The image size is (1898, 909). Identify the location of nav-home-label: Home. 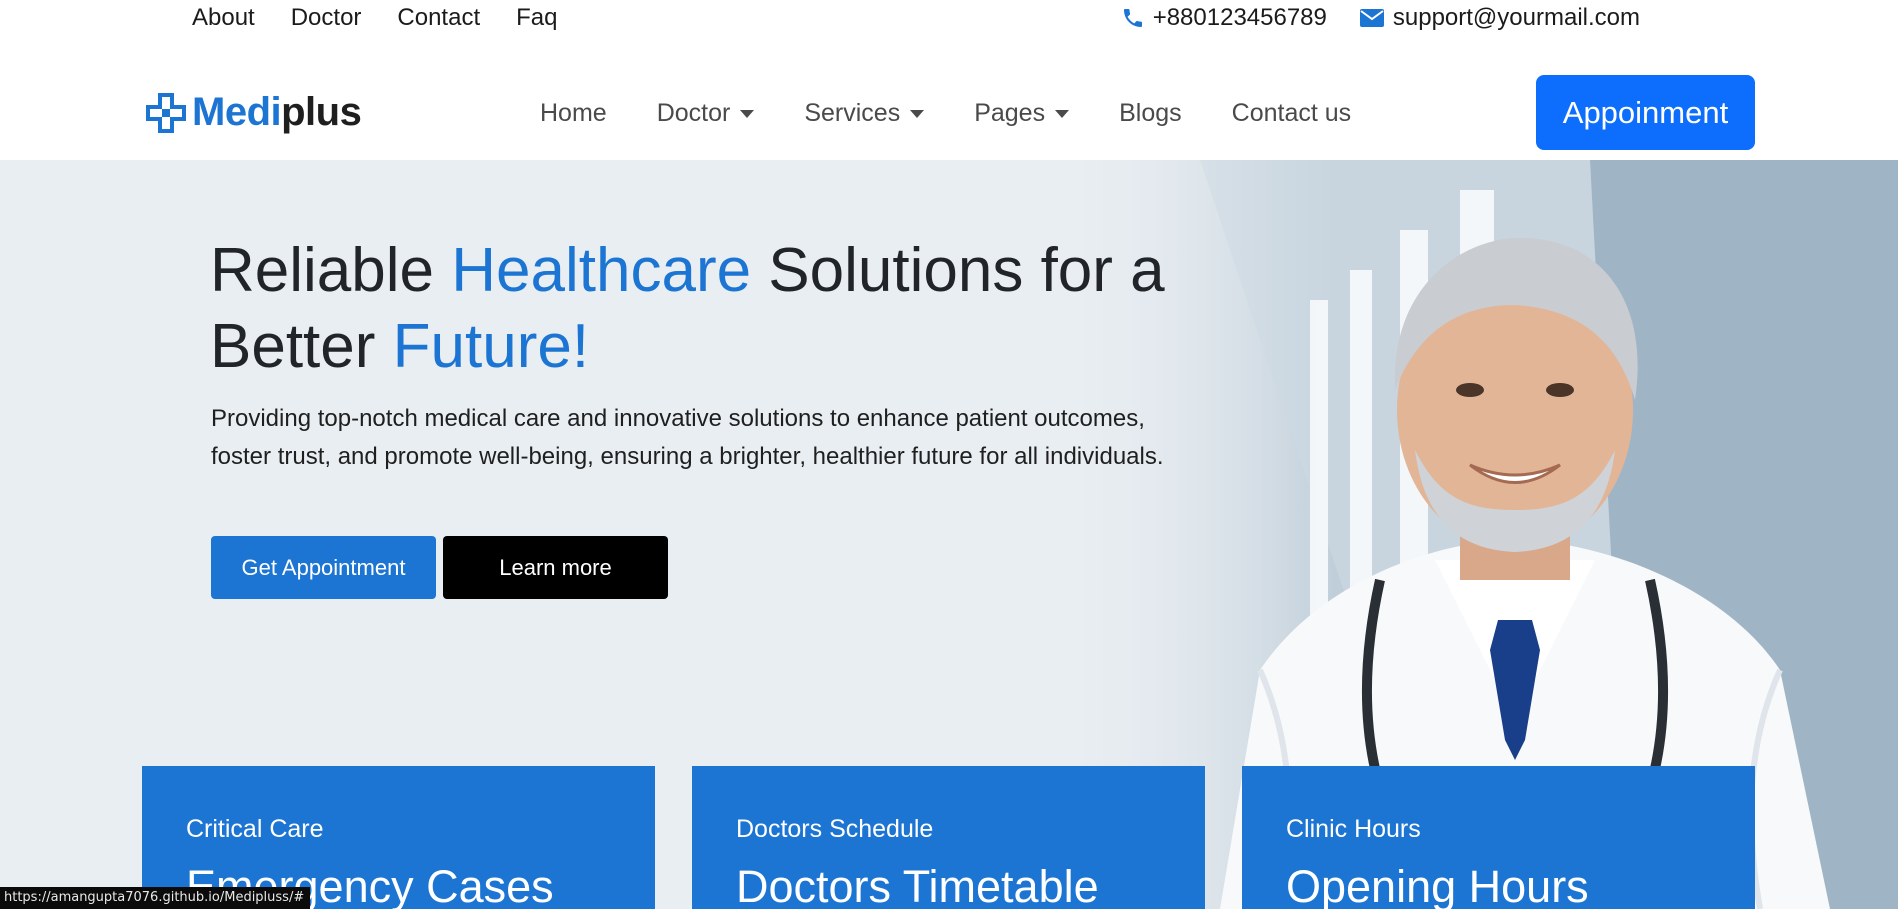
(573, 113).